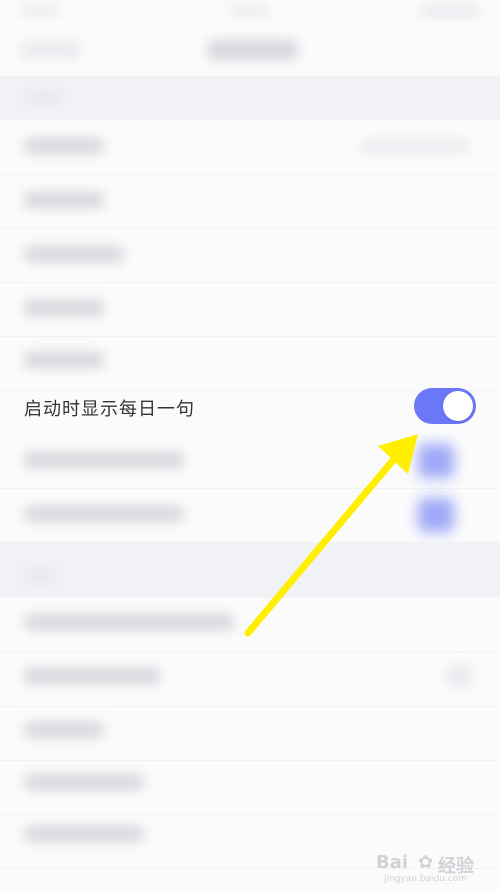  I want to click on back-button, so click(50, 50).